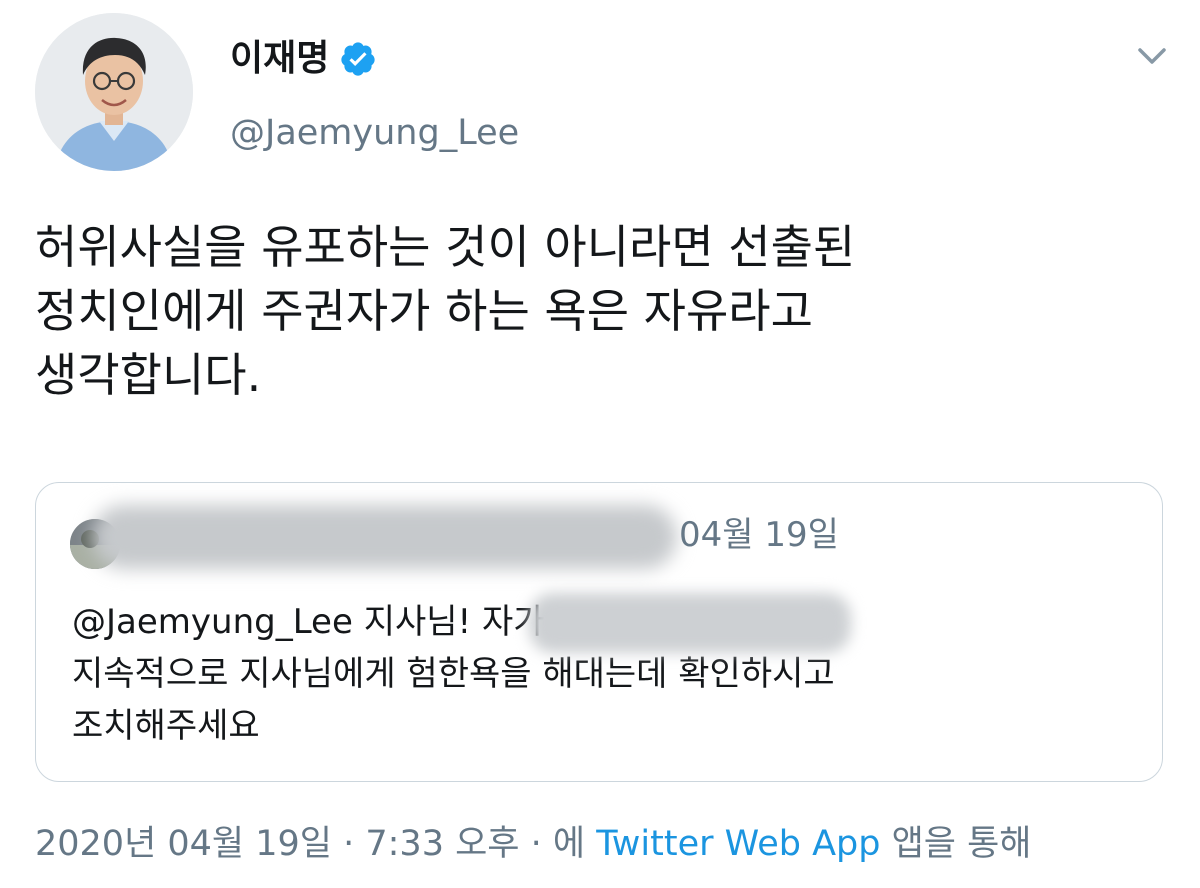 This screenshot has height=888, width=1200. I want to click on avatar, so click(114, 92).